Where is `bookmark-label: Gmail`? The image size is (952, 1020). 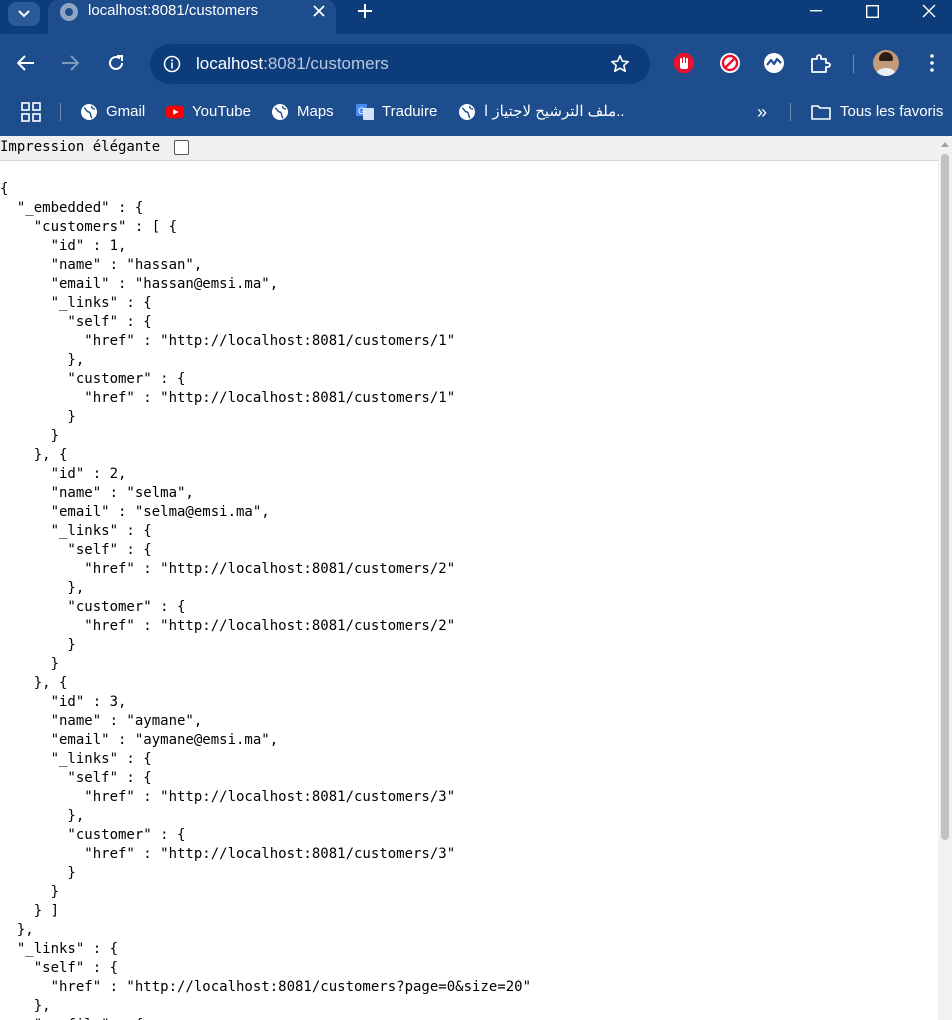
bookmark-label: Gmail is located at coordinates (126, 111).